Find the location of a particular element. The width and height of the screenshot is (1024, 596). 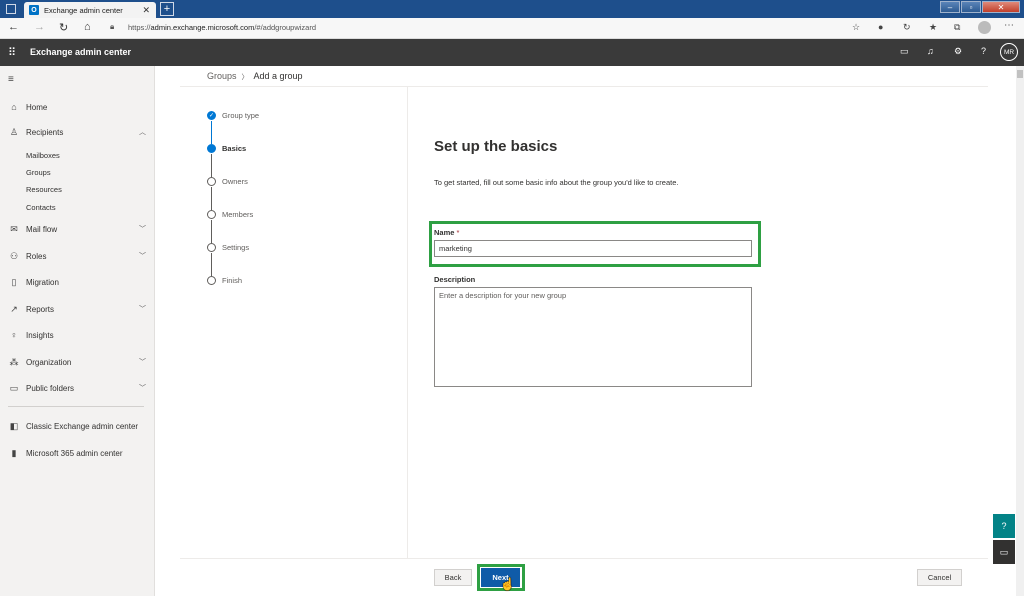

close-window-button: ✕ is located at coordinates (1001, 7).